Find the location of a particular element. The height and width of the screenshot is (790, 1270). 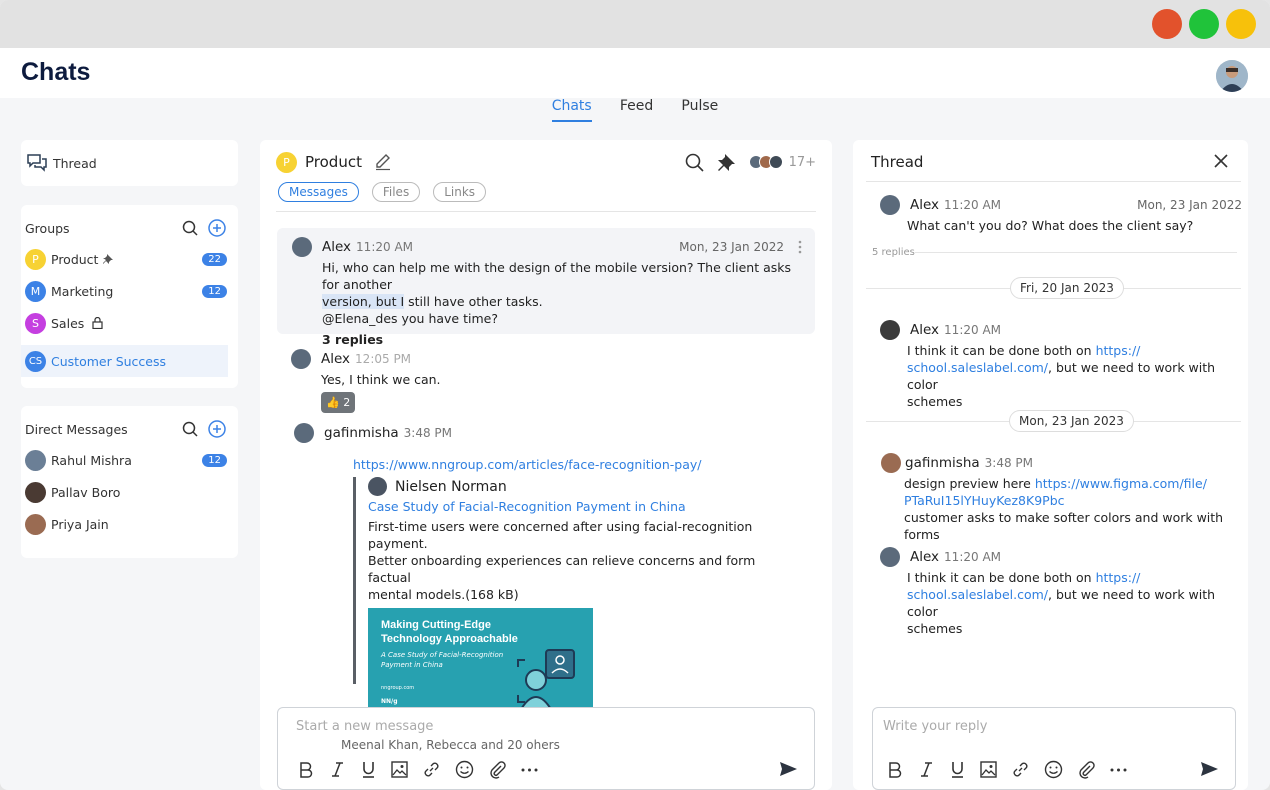

reaction-badge: 👍 2 is located at coordinates (338, 402).